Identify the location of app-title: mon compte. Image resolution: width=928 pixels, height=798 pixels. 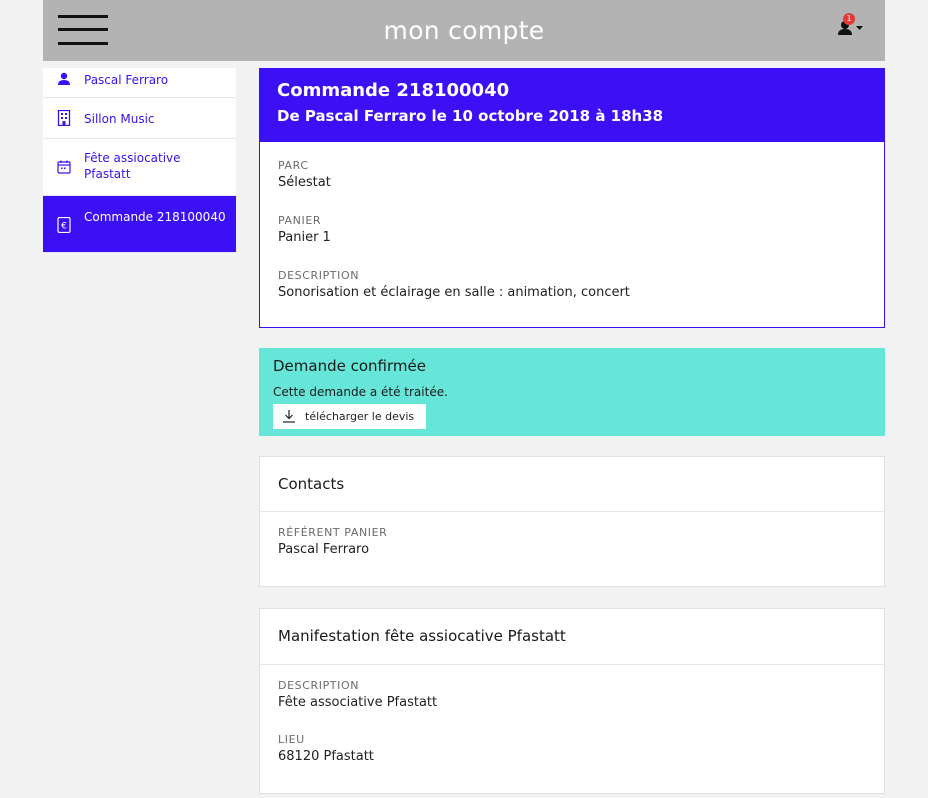
(464, 30).